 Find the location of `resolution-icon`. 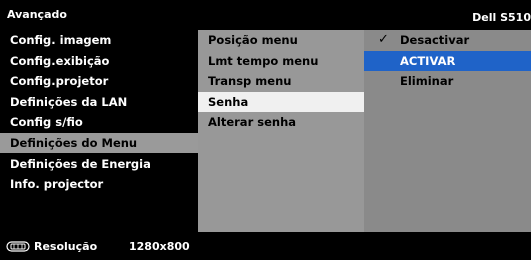

resolution-icon is located at coordinates (18, 246).